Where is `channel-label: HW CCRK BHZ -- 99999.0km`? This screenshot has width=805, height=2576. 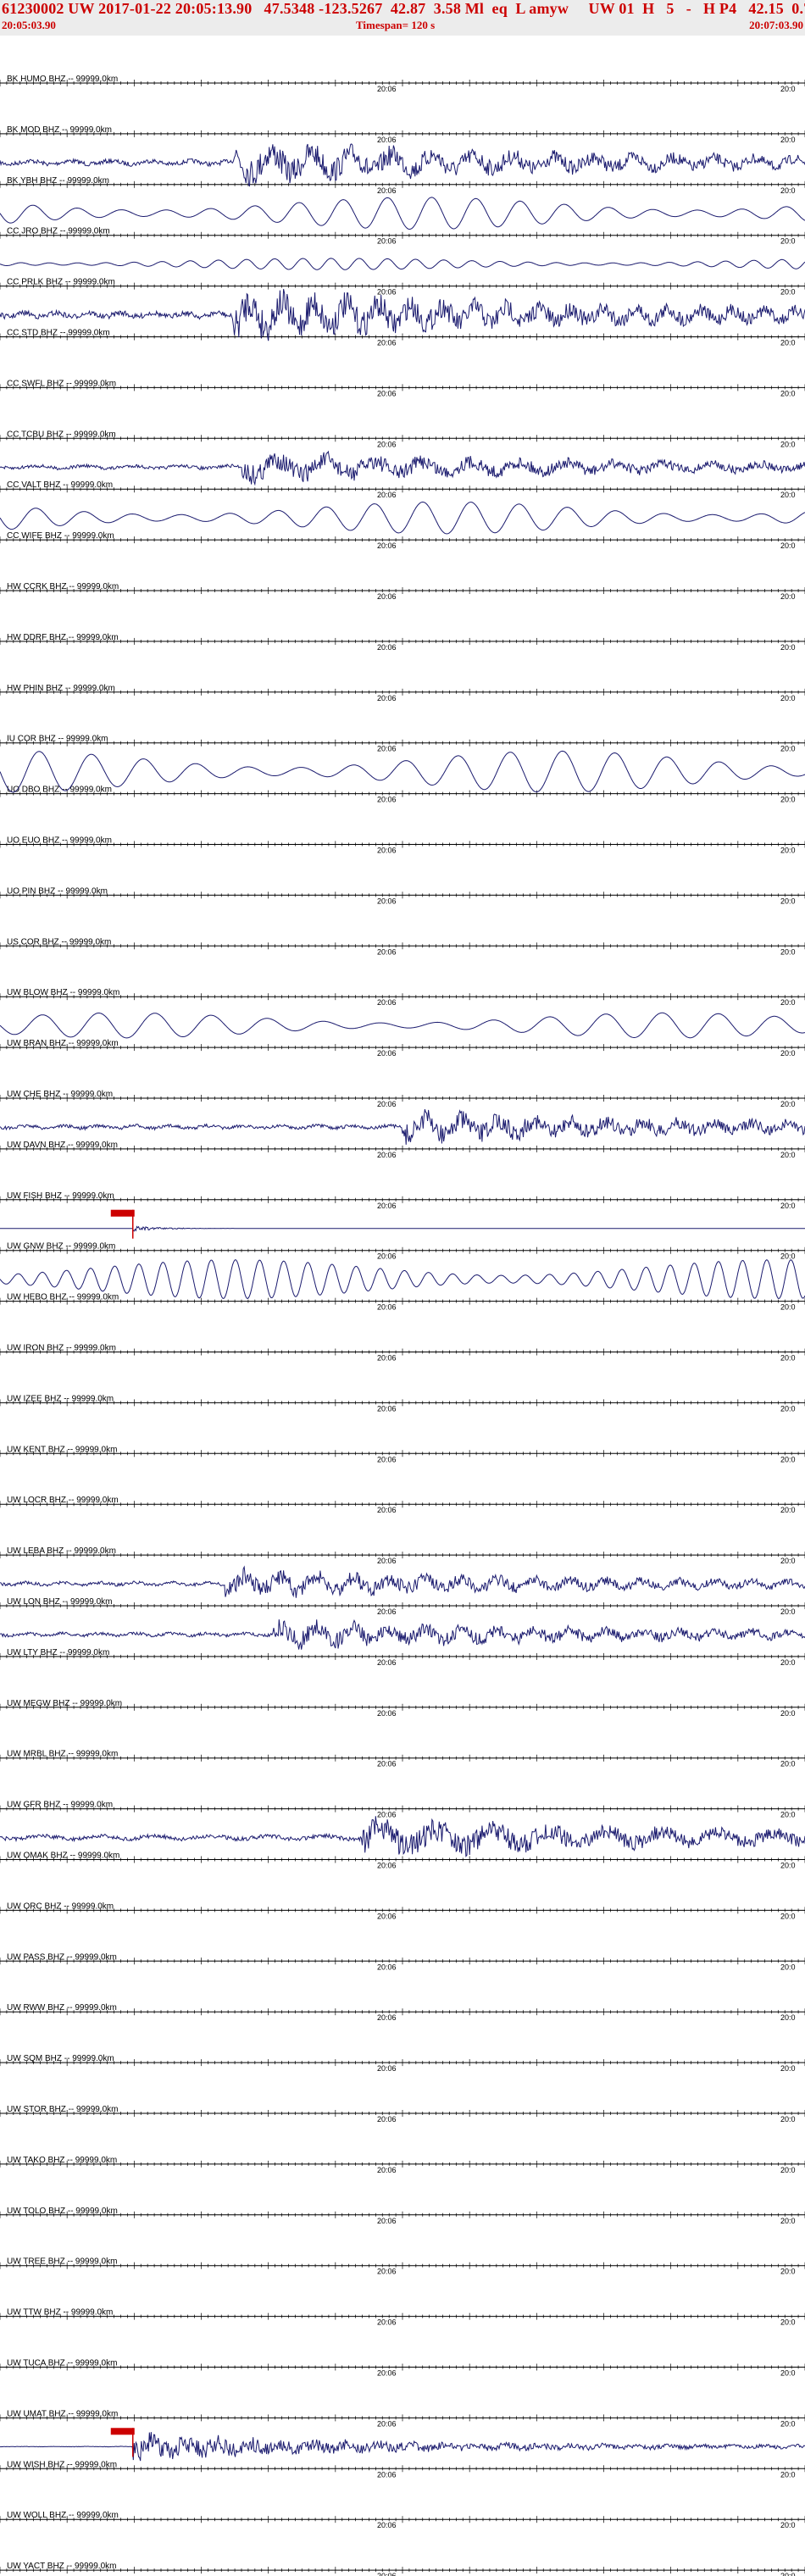
channel-label: HW CCRK BHZ -- 99999.0km is located at coordinates (63, 586).